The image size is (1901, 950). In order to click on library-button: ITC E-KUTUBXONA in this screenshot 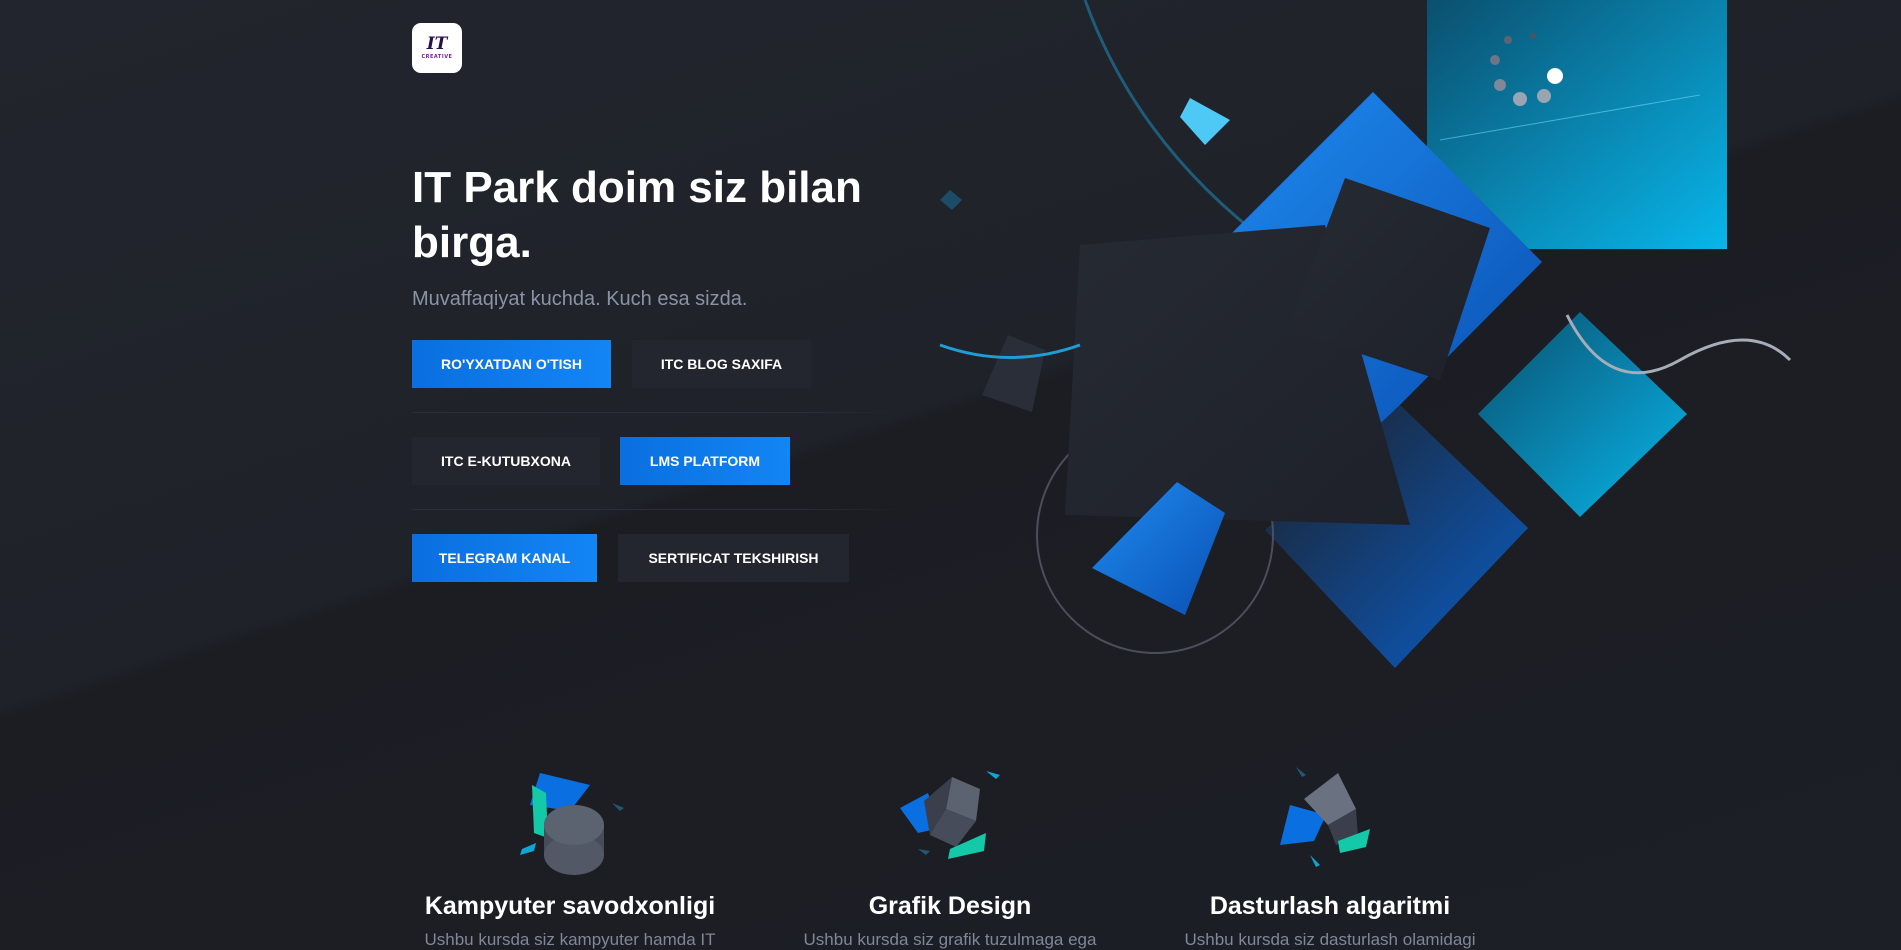, I will do `click(506, 461)`.